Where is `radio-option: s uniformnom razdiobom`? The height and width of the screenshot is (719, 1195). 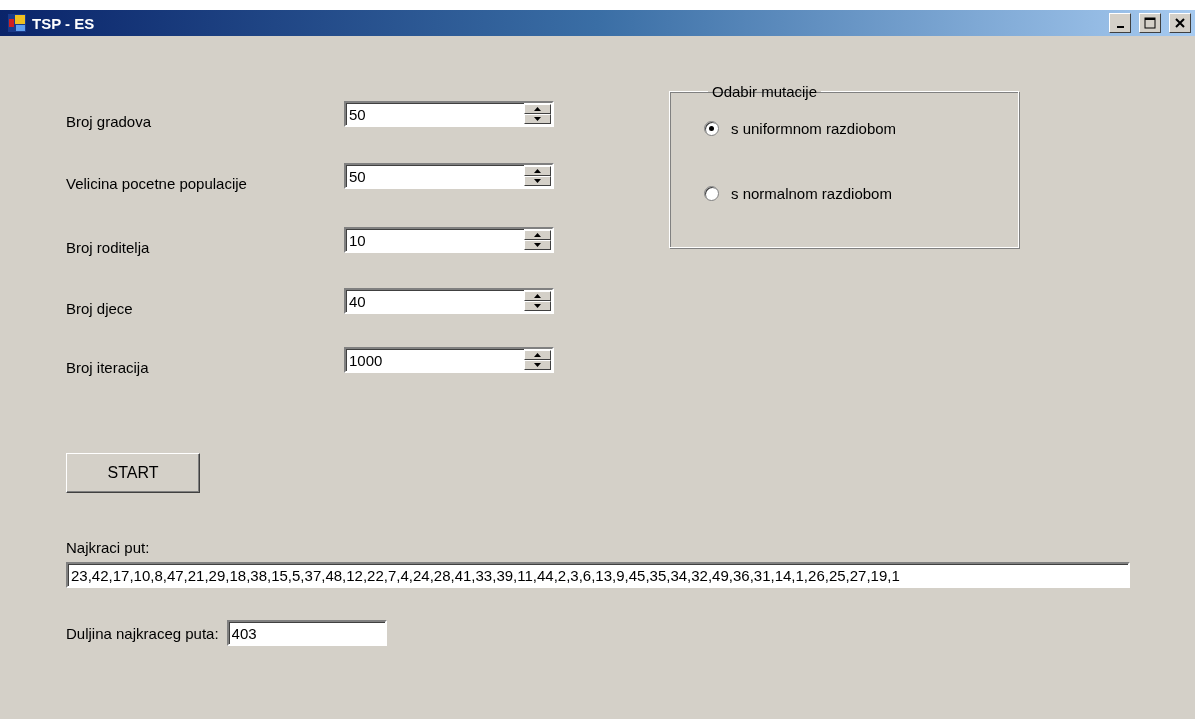 radio-option: s uniformnom razdiobom is located at coordinates (861, 128).